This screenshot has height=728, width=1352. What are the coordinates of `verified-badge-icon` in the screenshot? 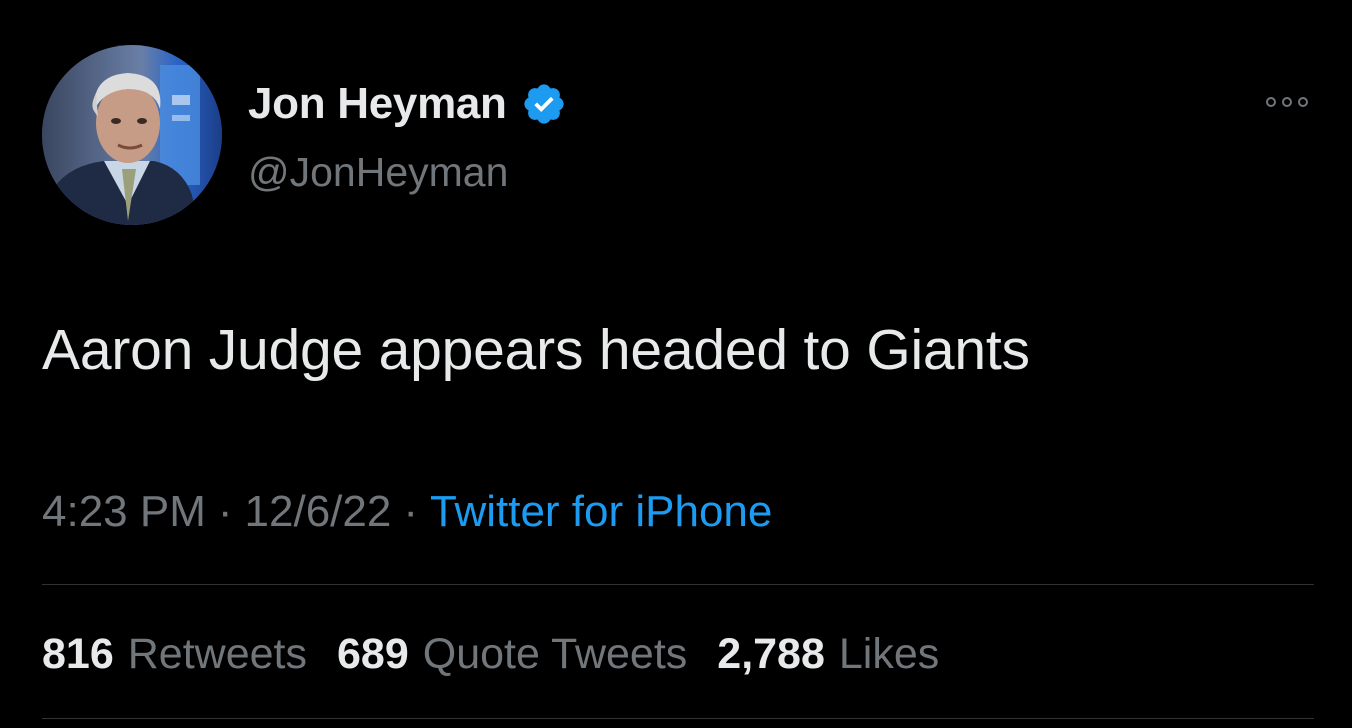 It's located at (544, 104).